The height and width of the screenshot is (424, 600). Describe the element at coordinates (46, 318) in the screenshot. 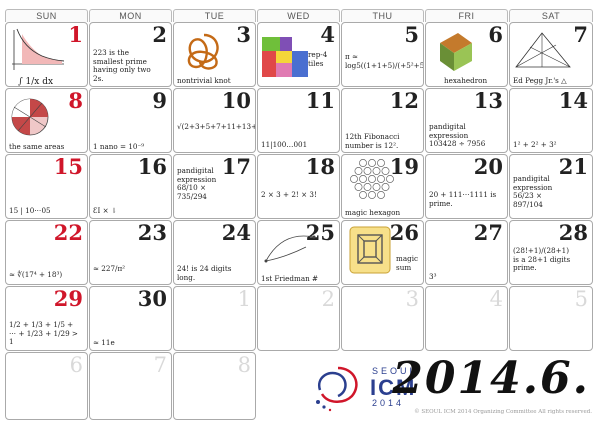

I see `day-cell-29: 29 1/2 + 1/3 + 1/5 + ⋯ + 1/23 + 1/29 > 1` at that location.